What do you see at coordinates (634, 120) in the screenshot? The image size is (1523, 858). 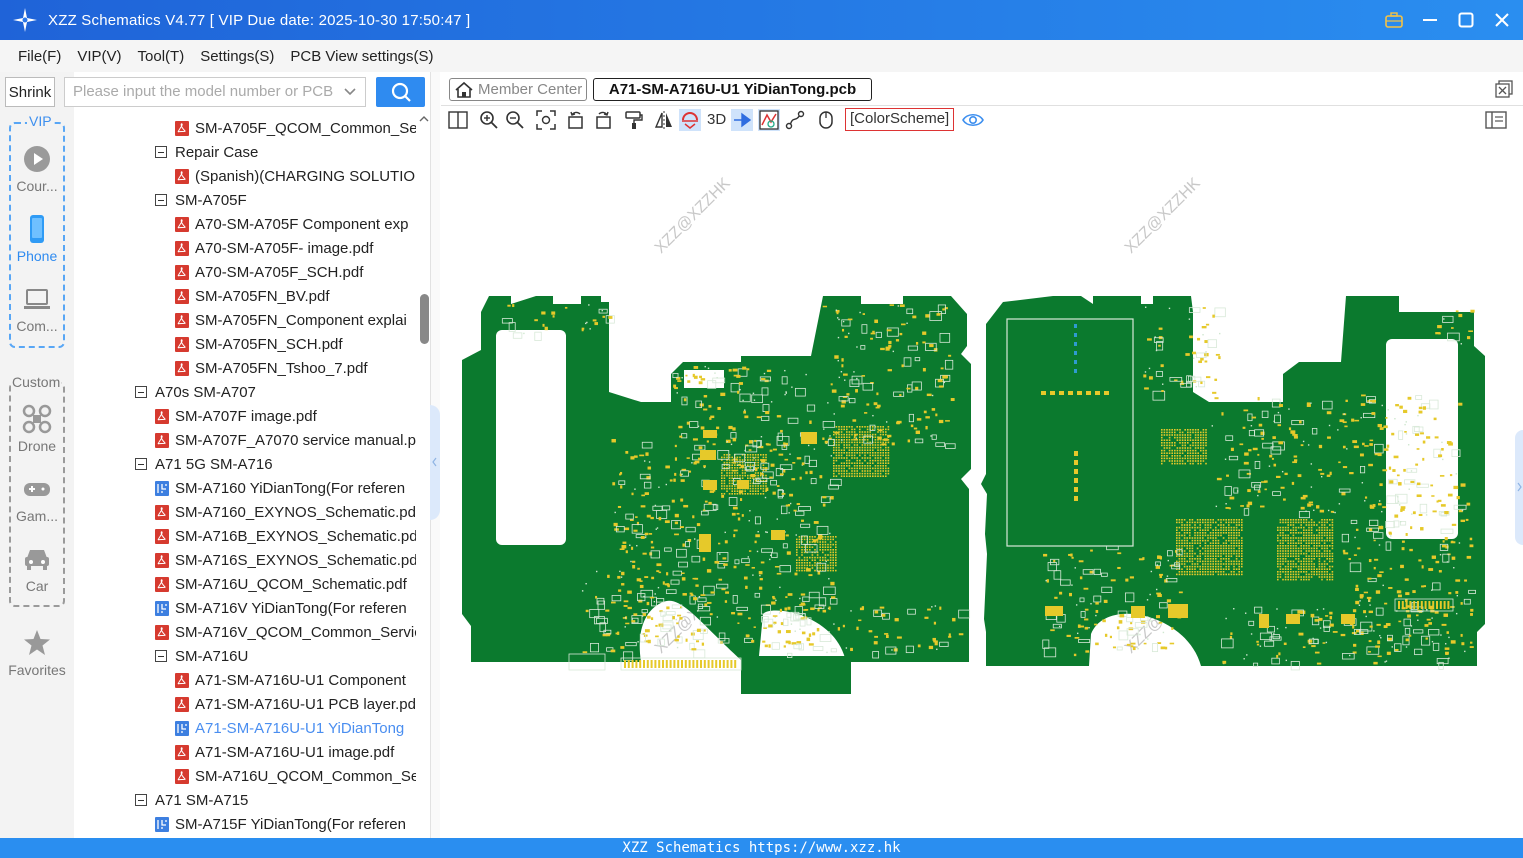 I see `paint-roller-icon` at bounding box center [634, 120].